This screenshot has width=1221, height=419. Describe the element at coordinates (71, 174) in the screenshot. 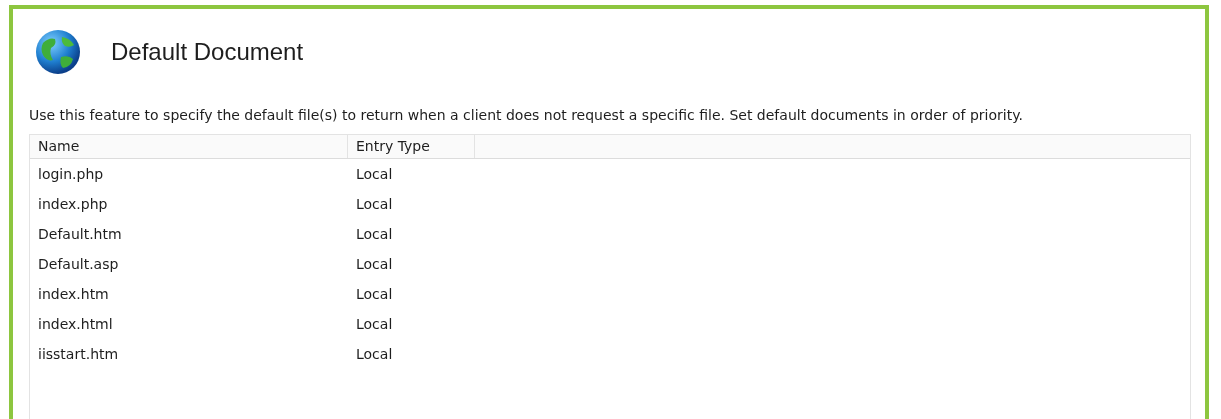

I see `table-cell-text: login.php` at that location.